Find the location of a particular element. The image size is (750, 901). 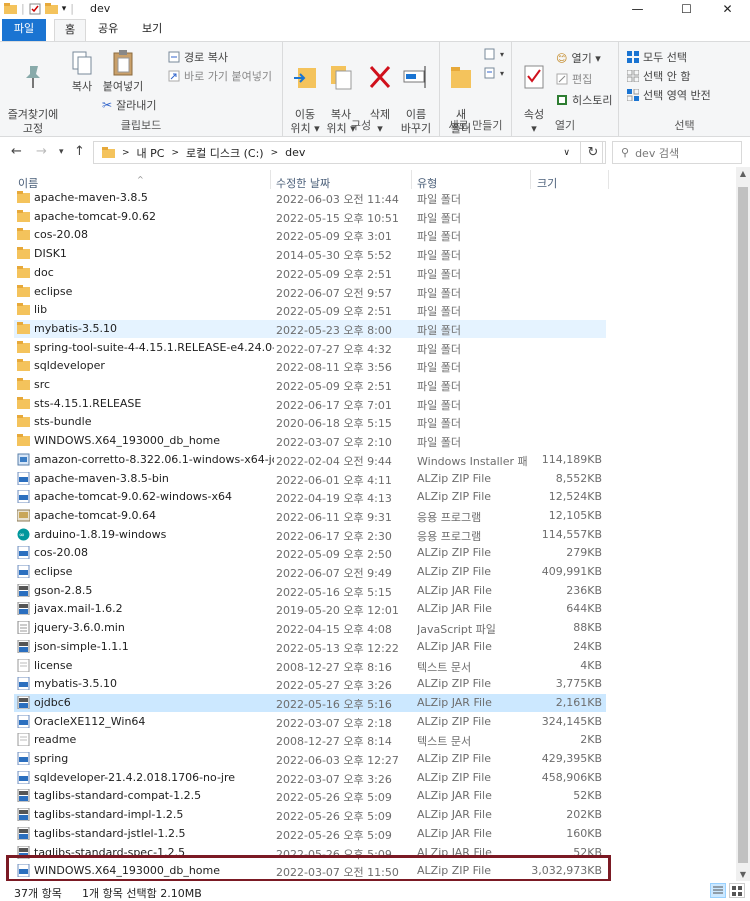

address-dropdown-icon: ∨ is located at coordinates (566, 153).